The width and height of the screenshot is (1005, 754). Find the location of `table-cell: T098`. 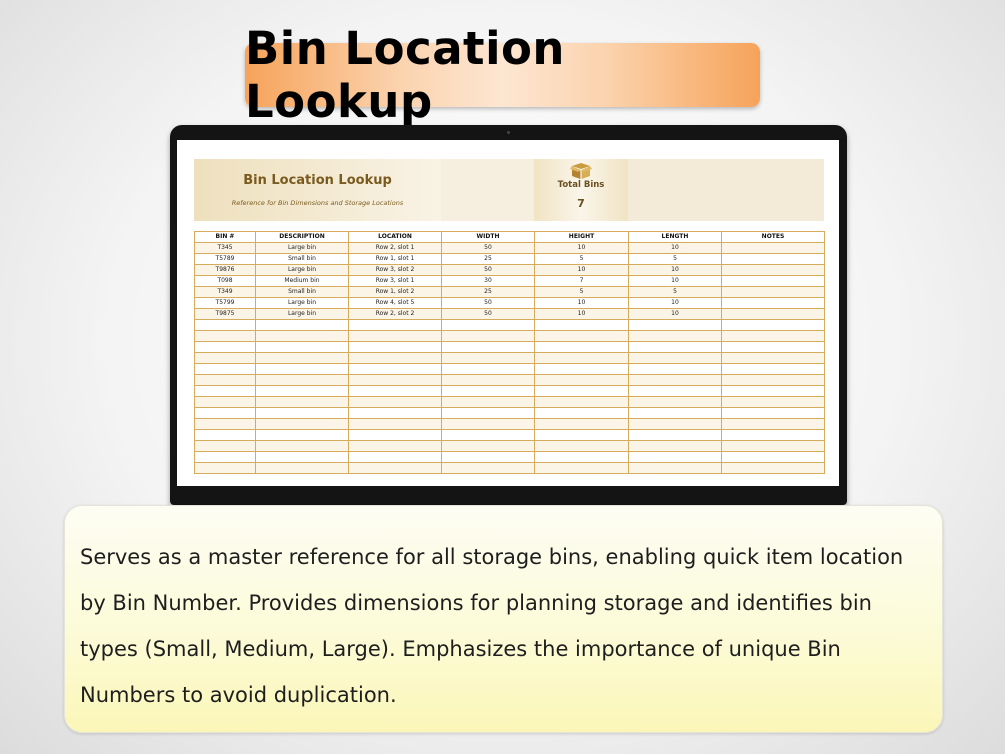

table-cell: T098 is located at coordinates (225, 281).